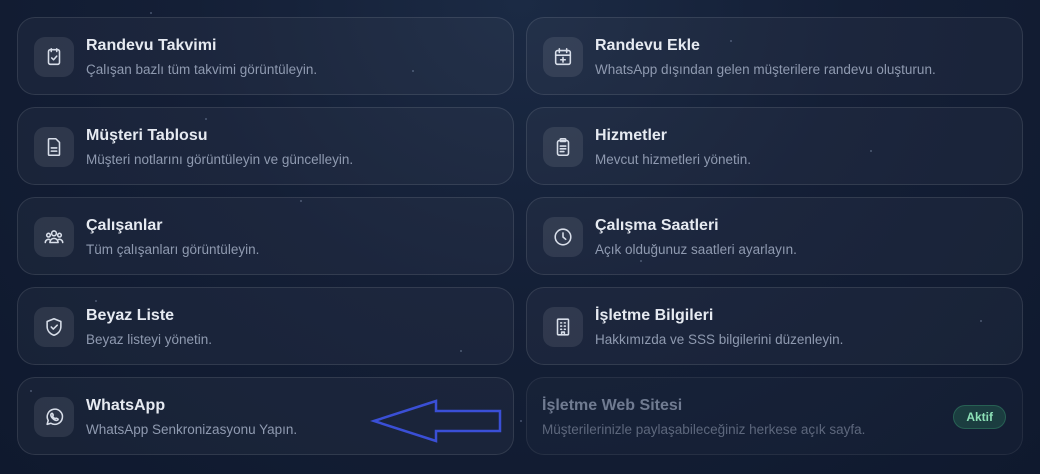 The width and height of the screenshot is (1040, 474). What do you see at coordinates (54, 327) in the screenshot?
I see `shield-check-icon` at bounding box center [54, 327].